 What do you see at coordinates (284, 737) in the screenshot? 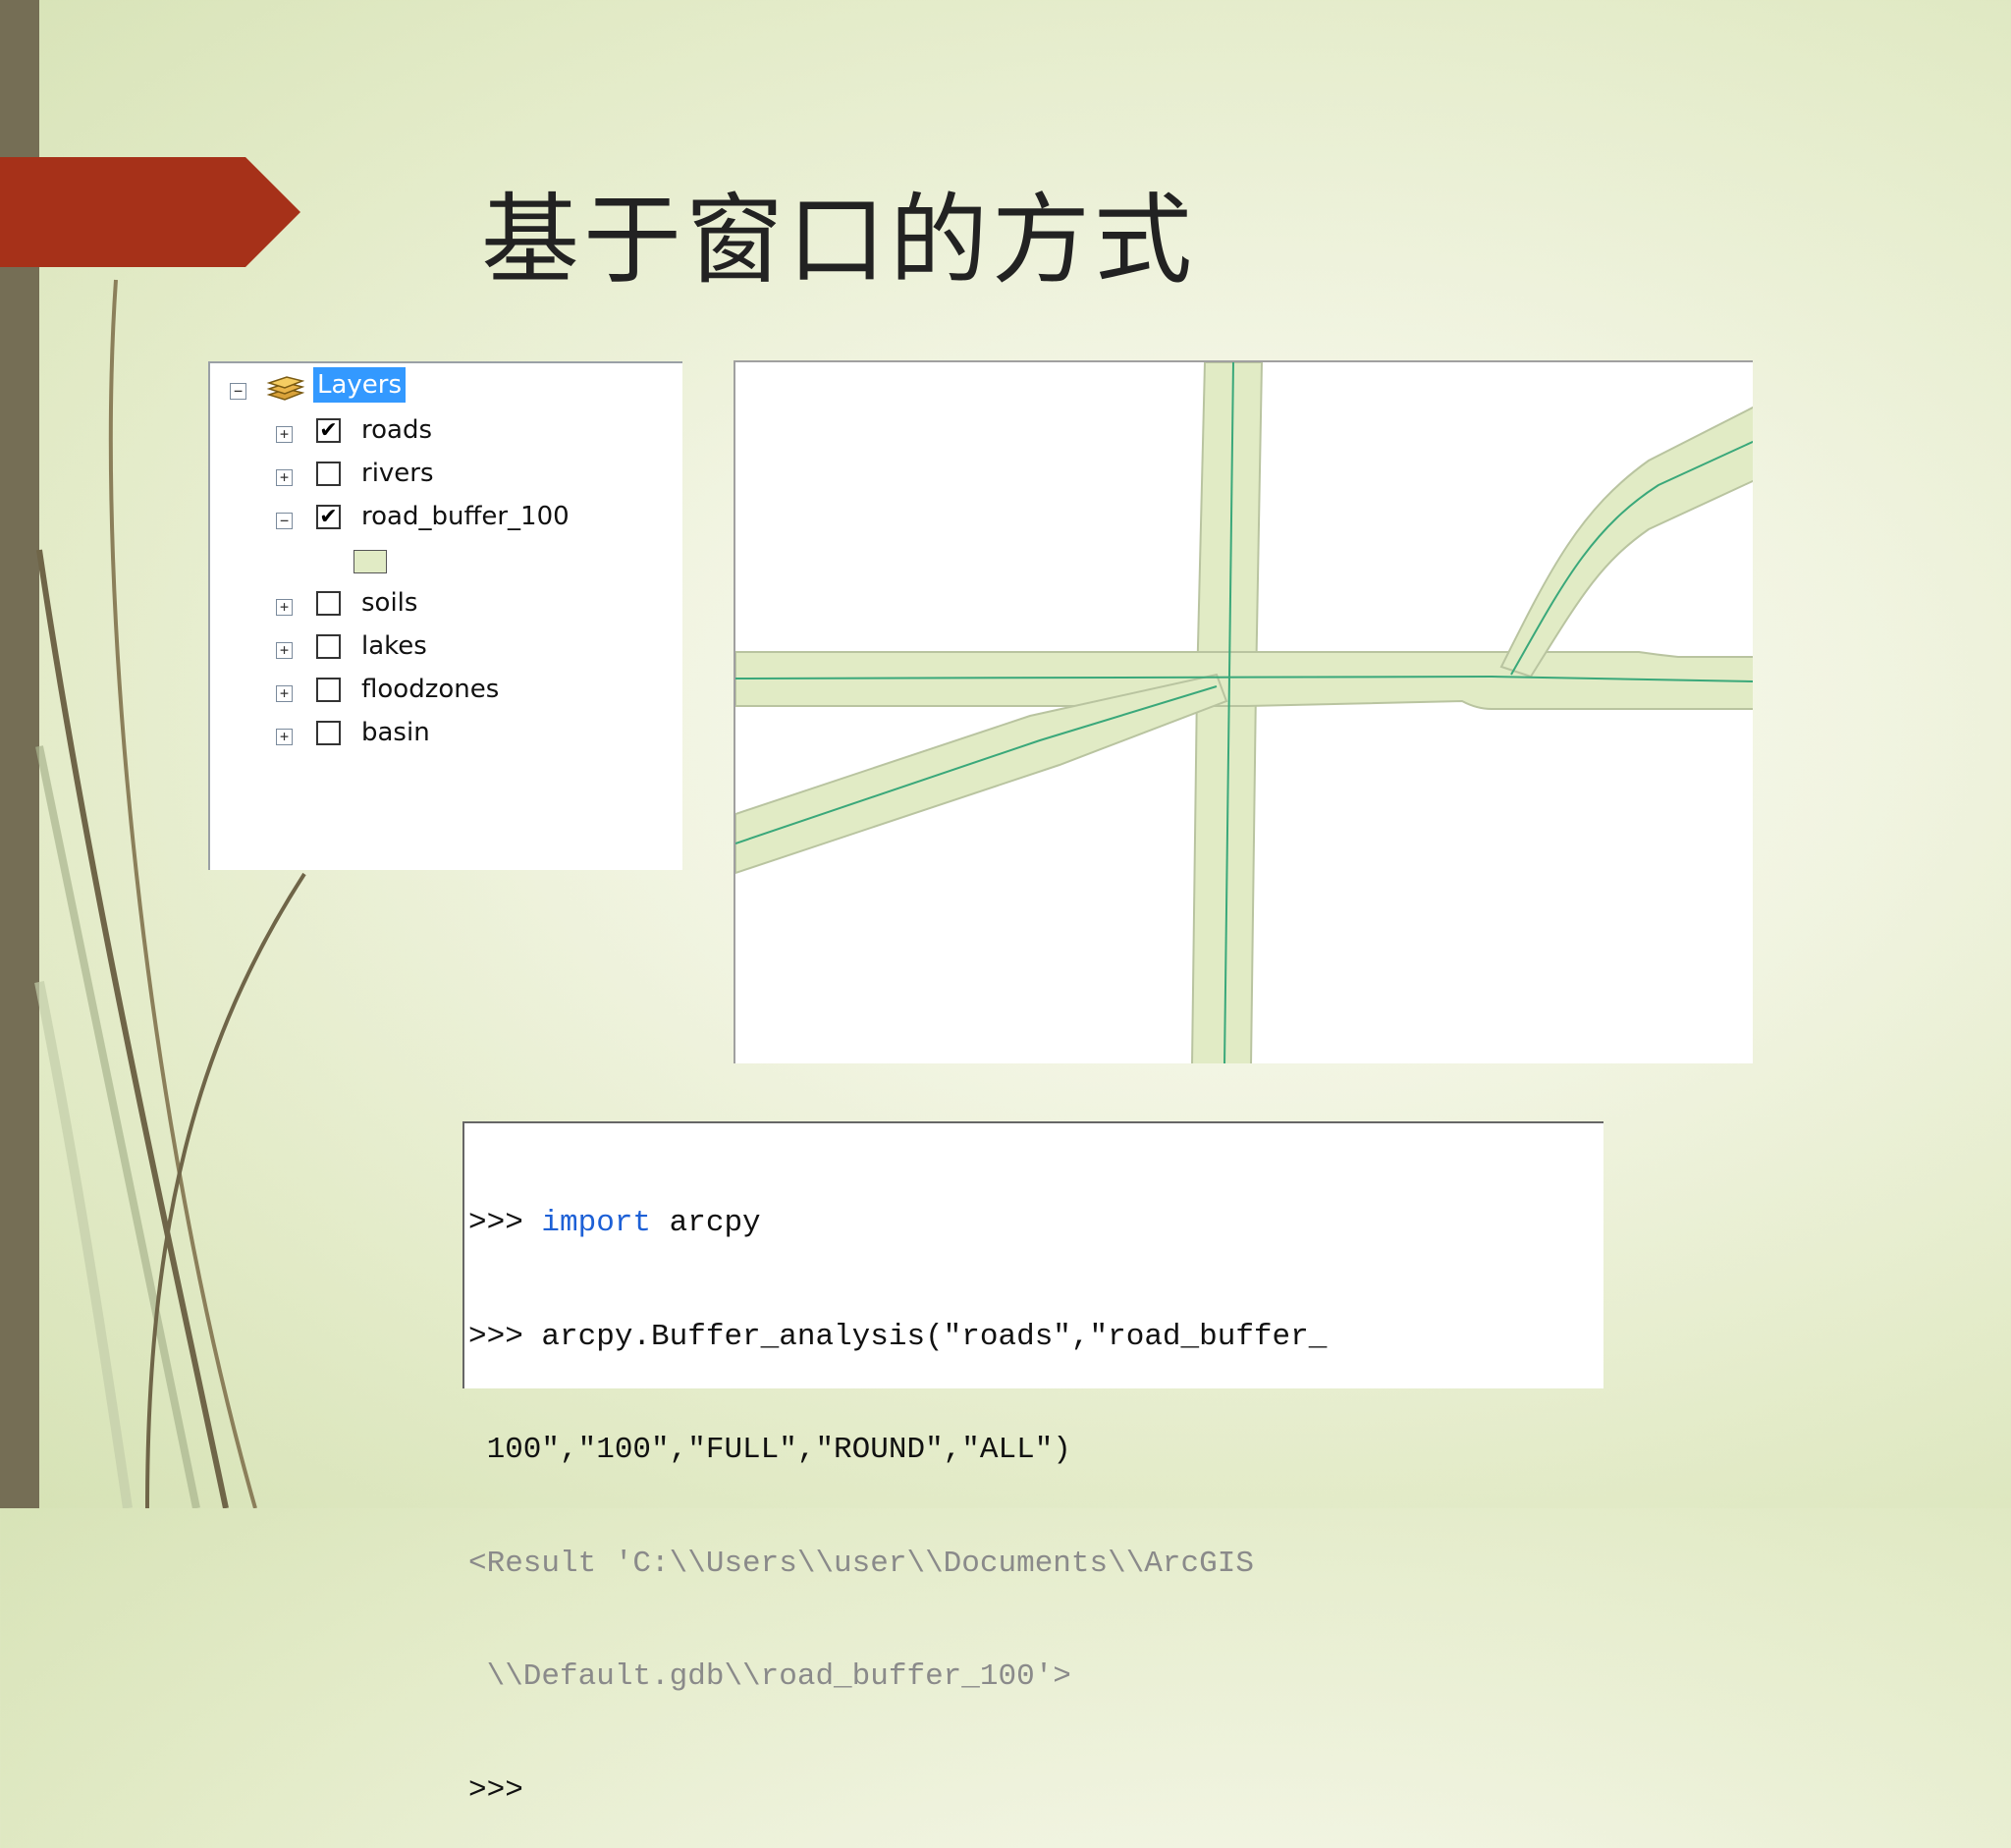
I see `expand-basin-icon: +` at bounding box center [284, 737].